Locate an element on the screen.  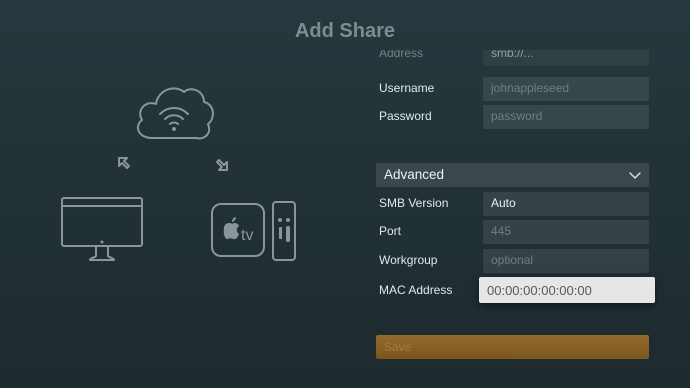
apple-tv-icon: tv is located at coordinates (238, 230).